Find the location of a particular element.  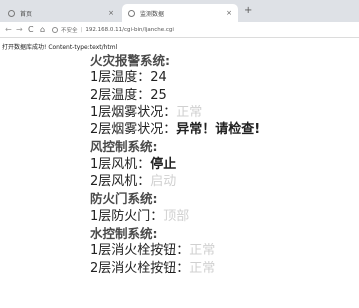

tab-home: 首页 × is located at coordinates (61, 13).